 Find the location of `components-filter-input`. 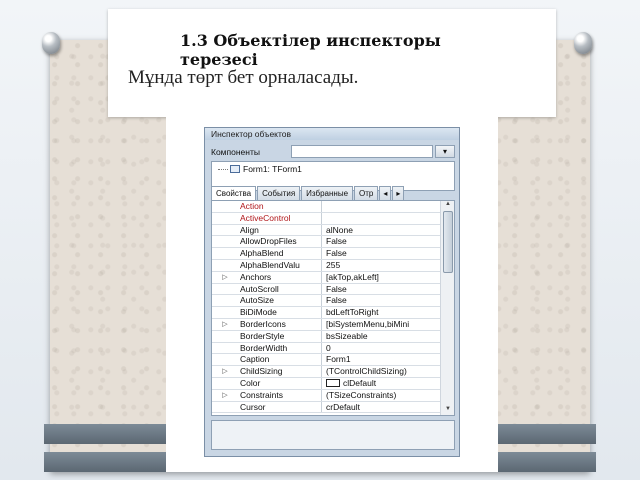

components-filter-input is located at coordinates (362, 151).